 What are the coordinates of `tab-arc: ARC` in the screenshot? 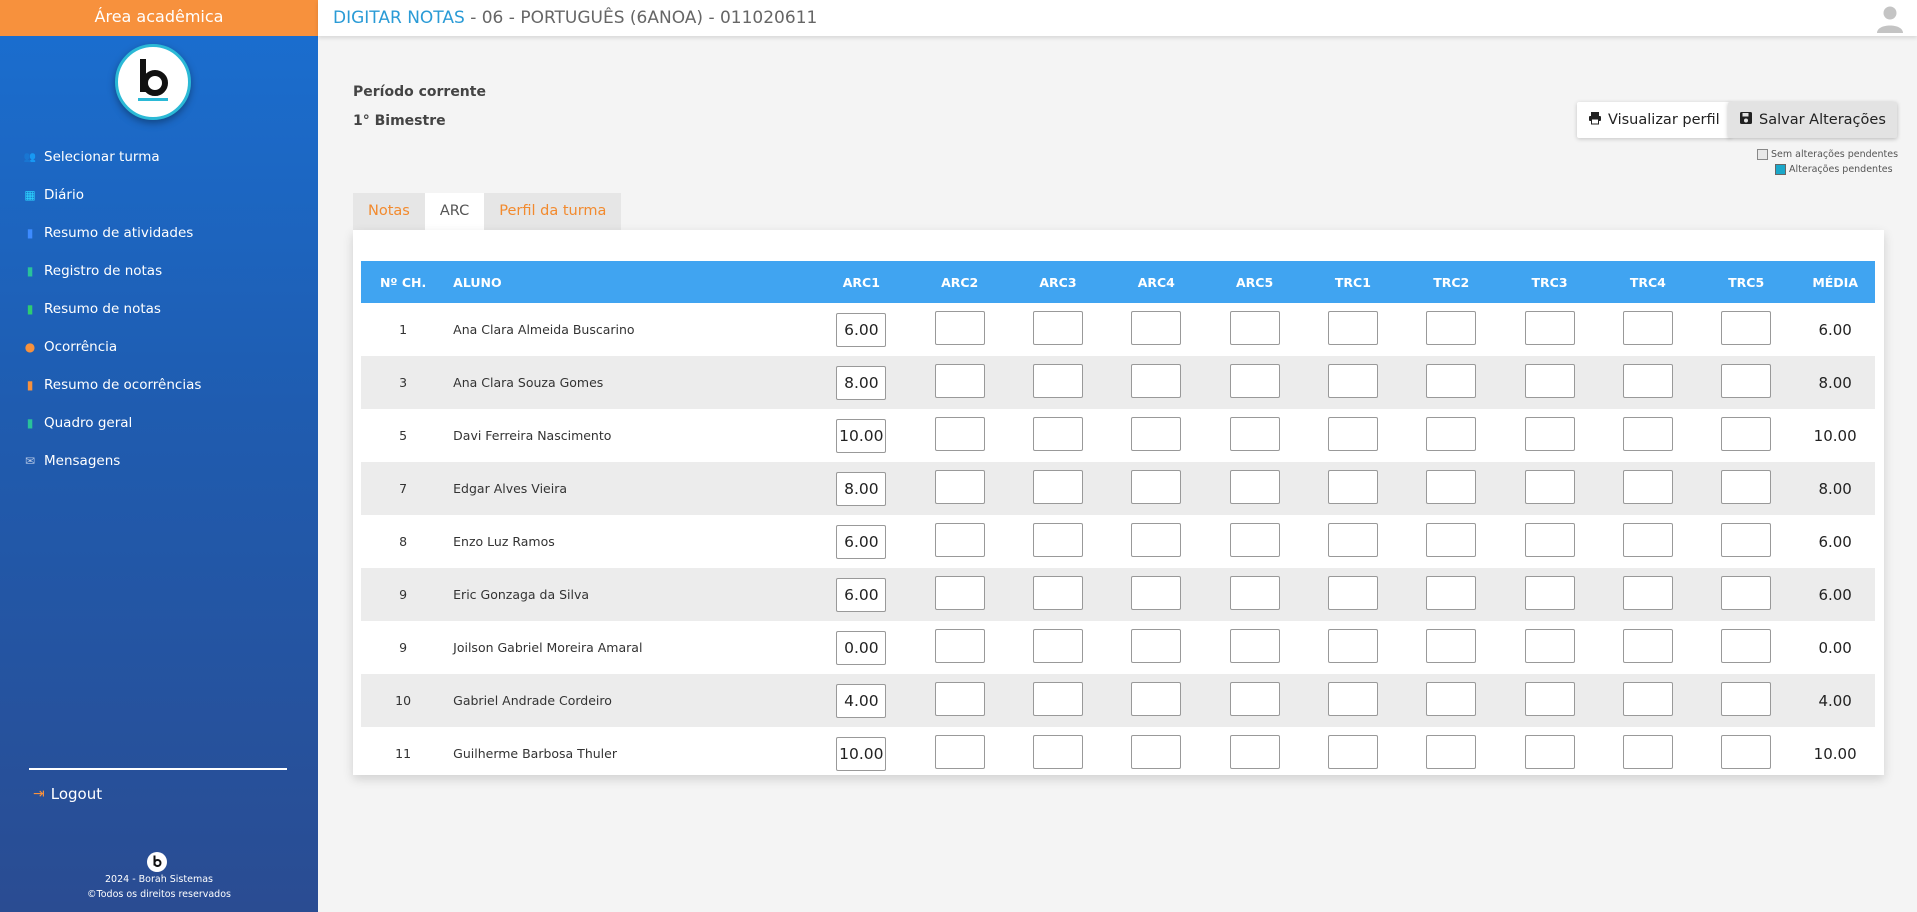 It's located at (454, 211).